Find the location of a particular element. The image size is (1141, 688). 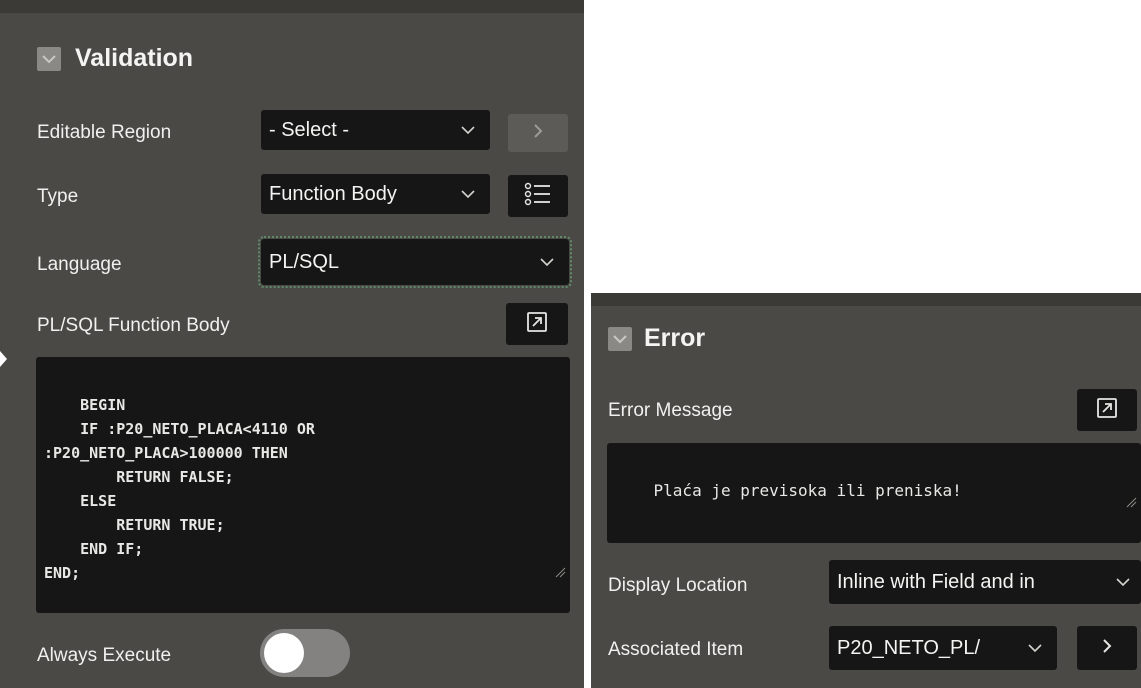

error-message-label: Error Message is located at coordinates (670, 410).